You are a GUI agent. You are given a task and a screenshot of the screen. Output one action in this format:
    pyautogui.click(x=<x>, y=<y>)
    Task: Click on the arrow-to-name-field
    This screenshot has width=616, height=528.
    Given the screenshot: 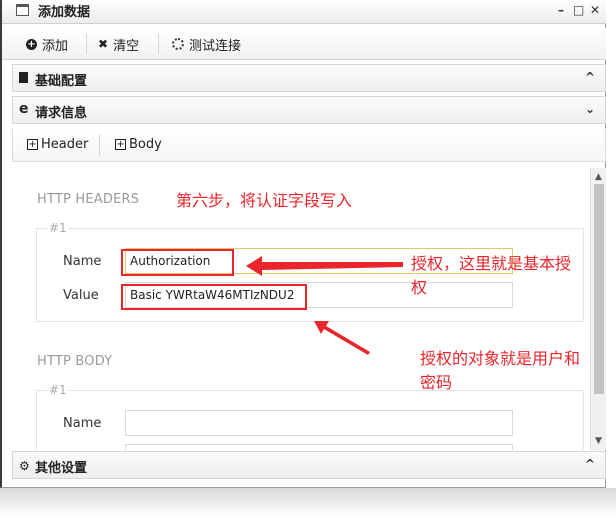 What is the action you would take?
    pyautogui.click(x=324, y=266)
    